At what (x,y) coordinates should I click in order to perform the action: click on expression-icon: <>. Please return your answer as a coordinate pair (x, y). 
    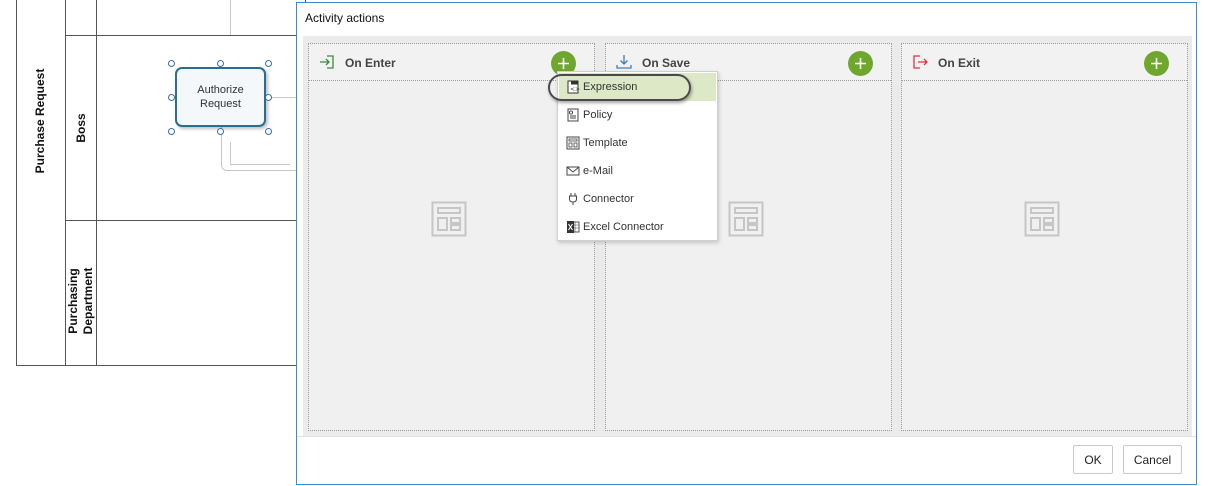
    Looking at the image, I should click on (573, 87).